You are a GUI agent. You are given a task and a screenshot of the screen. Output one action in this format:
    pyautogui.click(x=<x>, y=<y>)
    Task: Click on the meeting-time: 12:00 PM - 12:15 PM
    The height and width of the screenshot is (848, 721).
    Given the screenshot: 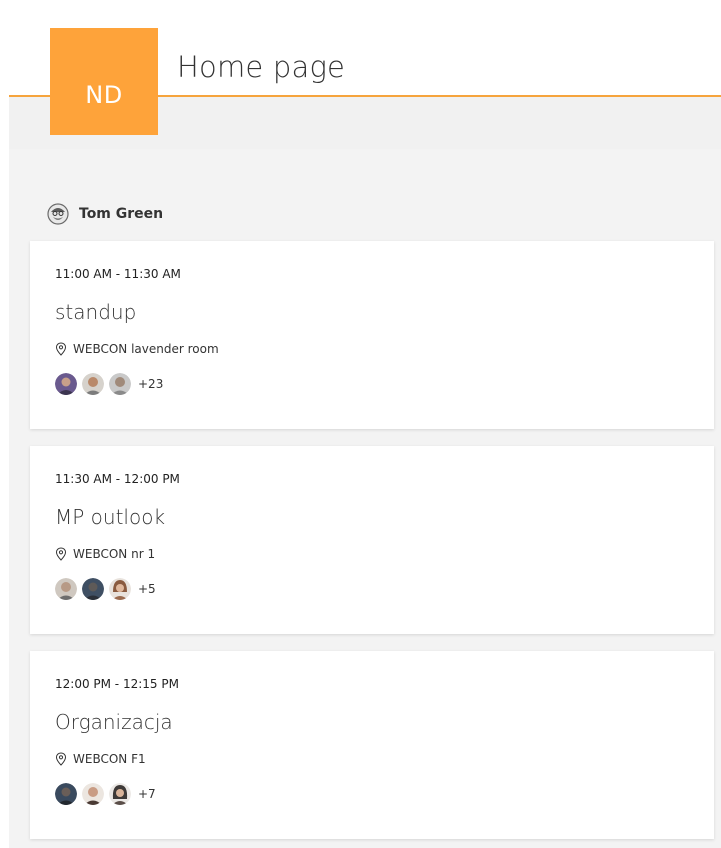 What is the action you would take?
    pyautogui.click(x=117, y=684)
    